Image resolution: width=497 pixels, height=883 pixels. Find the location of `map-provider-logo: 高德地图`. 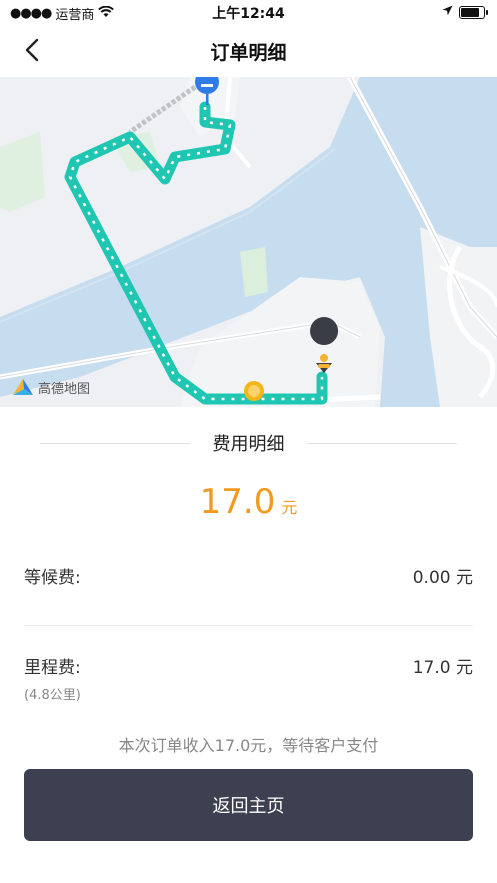

map-provider-logo: 高德地图 is located at coordinates (51, 387).